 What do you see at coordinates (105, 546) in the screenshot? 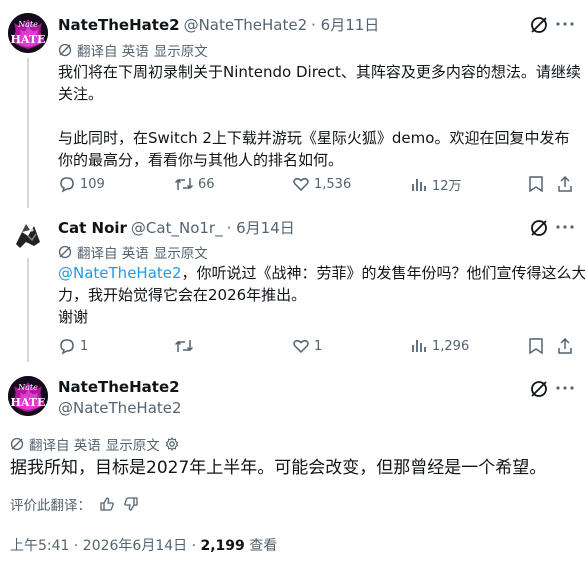
I see `tweet-timestamp: 上午5:41 · 2026年6月14日 ·` at bounding box center [105, 546].